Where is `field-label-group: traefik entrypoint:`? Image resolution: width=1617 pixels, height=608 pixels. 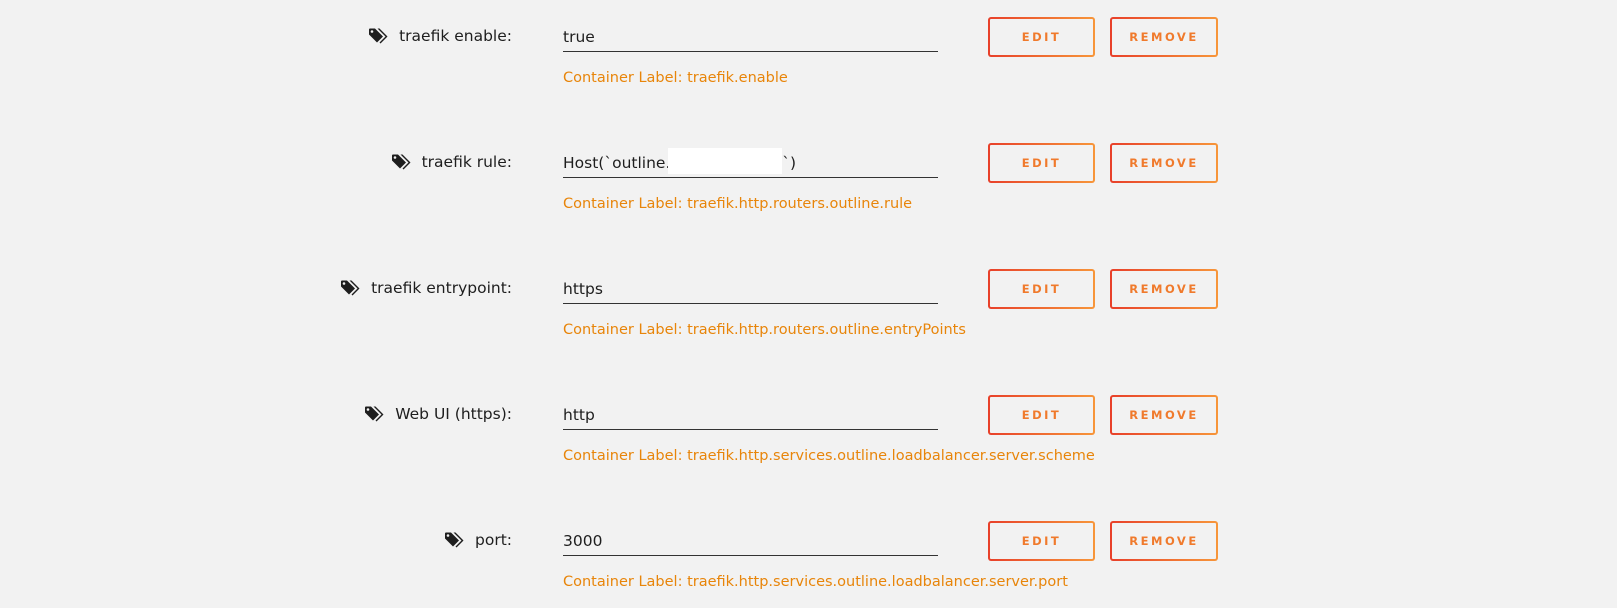
field-label-group: traefik entrypoint: is located at coordinates (426, 288).